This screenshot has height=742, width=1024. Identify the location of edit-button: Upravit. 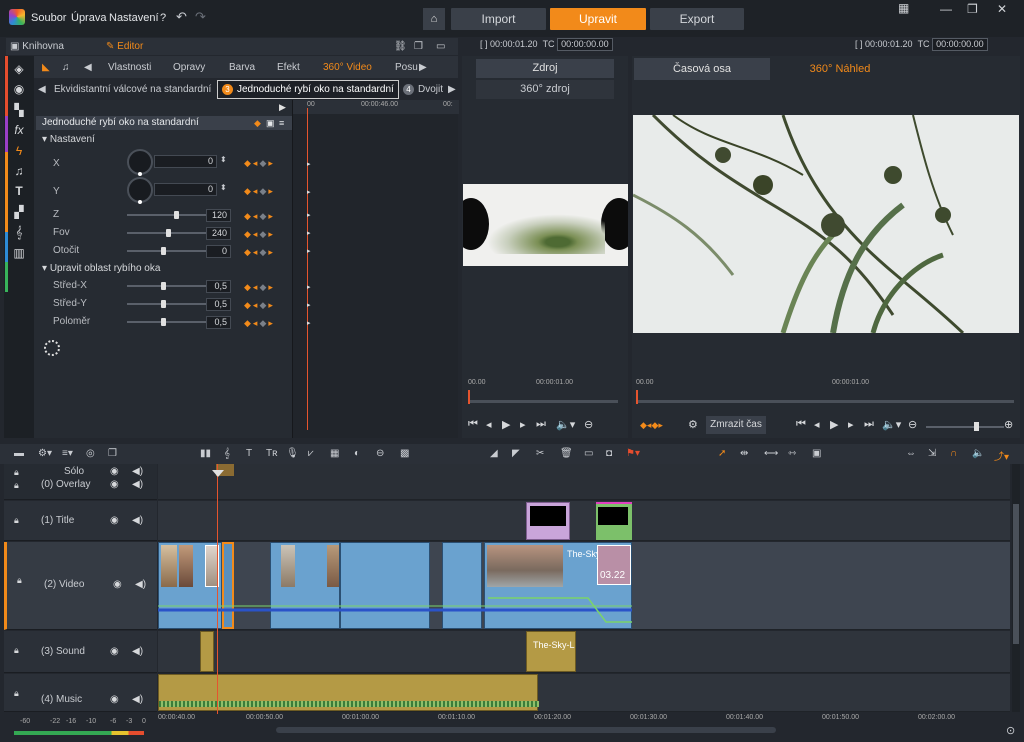
(598, 19).